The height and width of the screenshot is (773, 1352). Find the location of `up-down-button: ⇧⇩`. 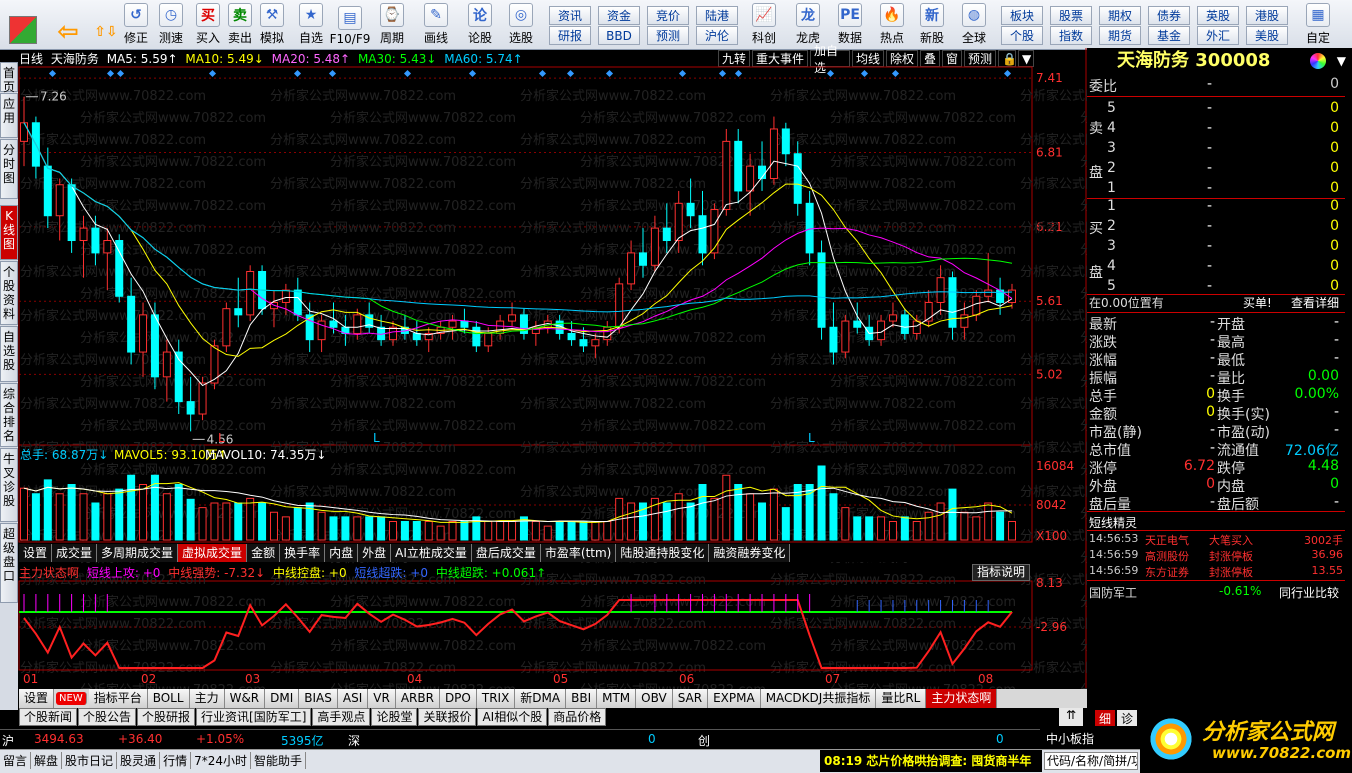

up-down-button: ⇧⇩ is located at coordinates (106, 25).